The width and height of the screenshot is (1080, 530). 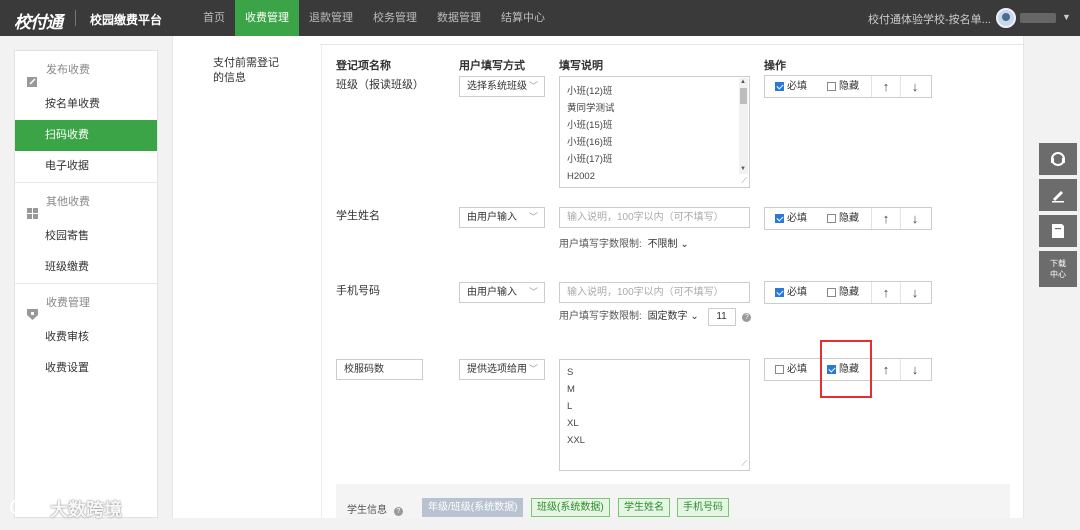 I want to click on options-textarea: S M L XL XXL ⟋, so click(x=654, y=415).